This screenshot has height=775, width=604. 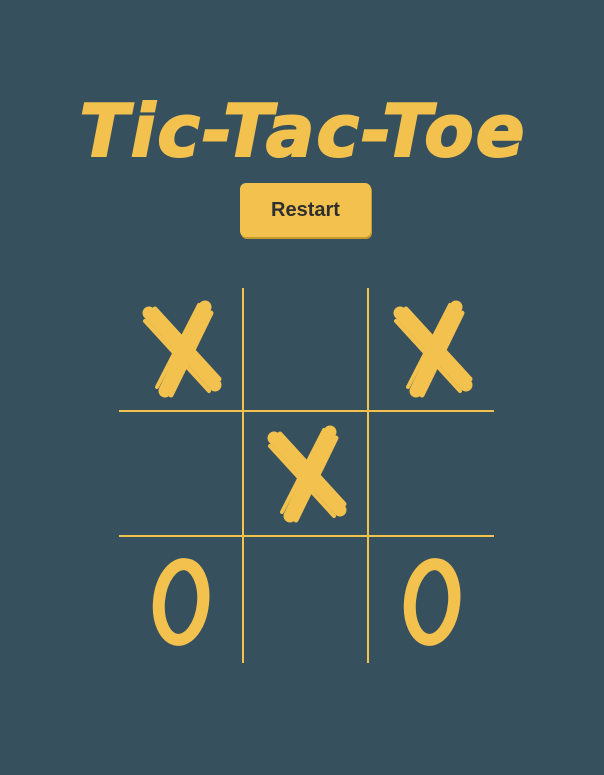 What do you see at coordinates (305, 210) in the screenshot?
I see `restart-button: Restart` at bounding box center [305, 210].